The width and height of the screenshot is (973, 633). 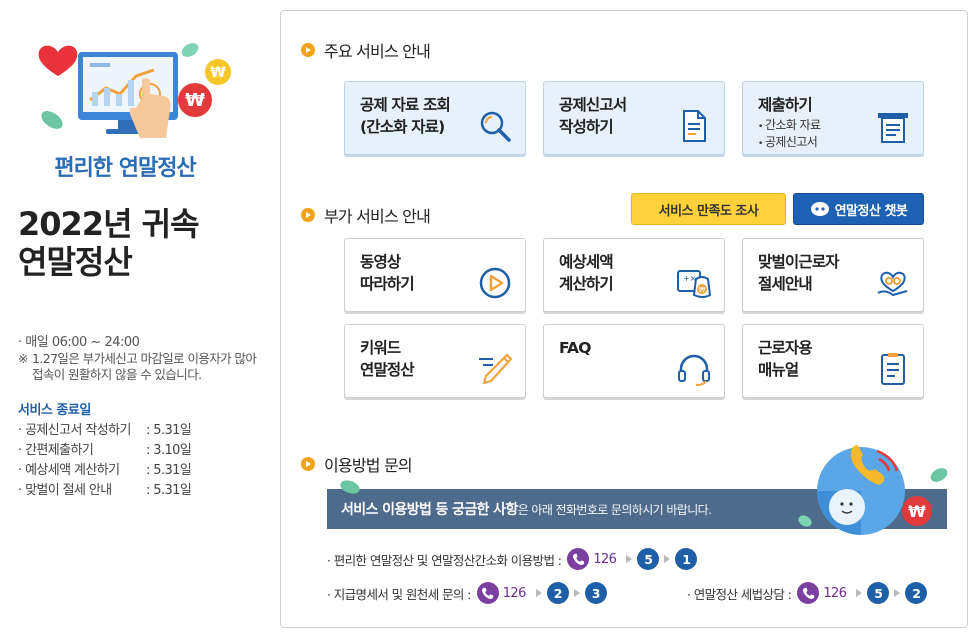 I want to click on phone-row-usage: · 편리한 연말정산 및 연말정산간소화 이용방법 : 126 5 1, so click(x=512, y=559).